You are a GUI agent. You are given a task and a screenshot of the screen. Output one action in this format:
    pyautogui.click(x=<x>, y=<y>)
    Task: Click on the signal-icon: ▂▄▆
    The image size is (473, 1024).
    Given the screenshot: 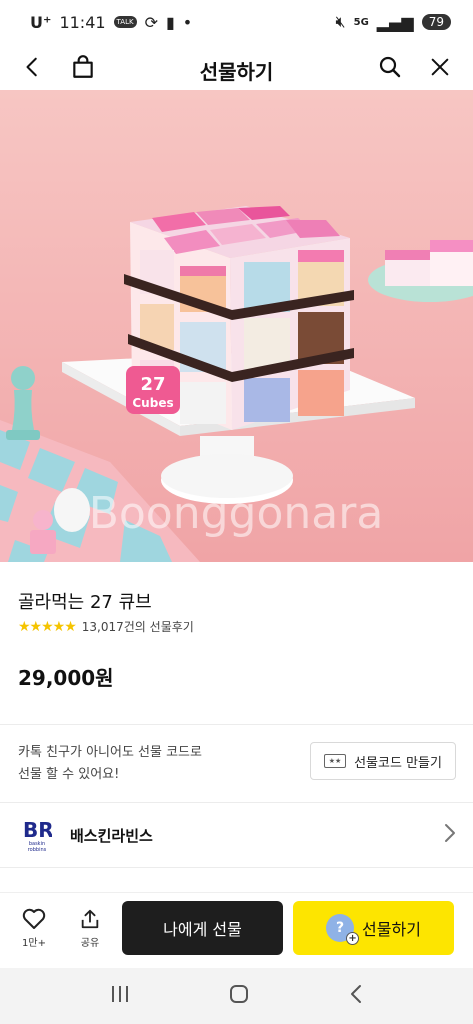 What is the action you would take?
    pyautogui.click(x=395, y=22)
    